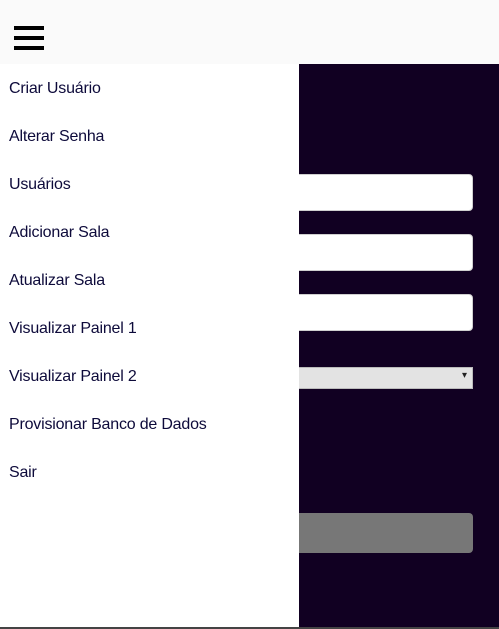 This screenshot has height=629, width=499. What do you see at coordinates (57, 281) in the screenshot?
I see `menu-item-atualizar-sala: Atualizar Sala` at bounding box center [57, 281].